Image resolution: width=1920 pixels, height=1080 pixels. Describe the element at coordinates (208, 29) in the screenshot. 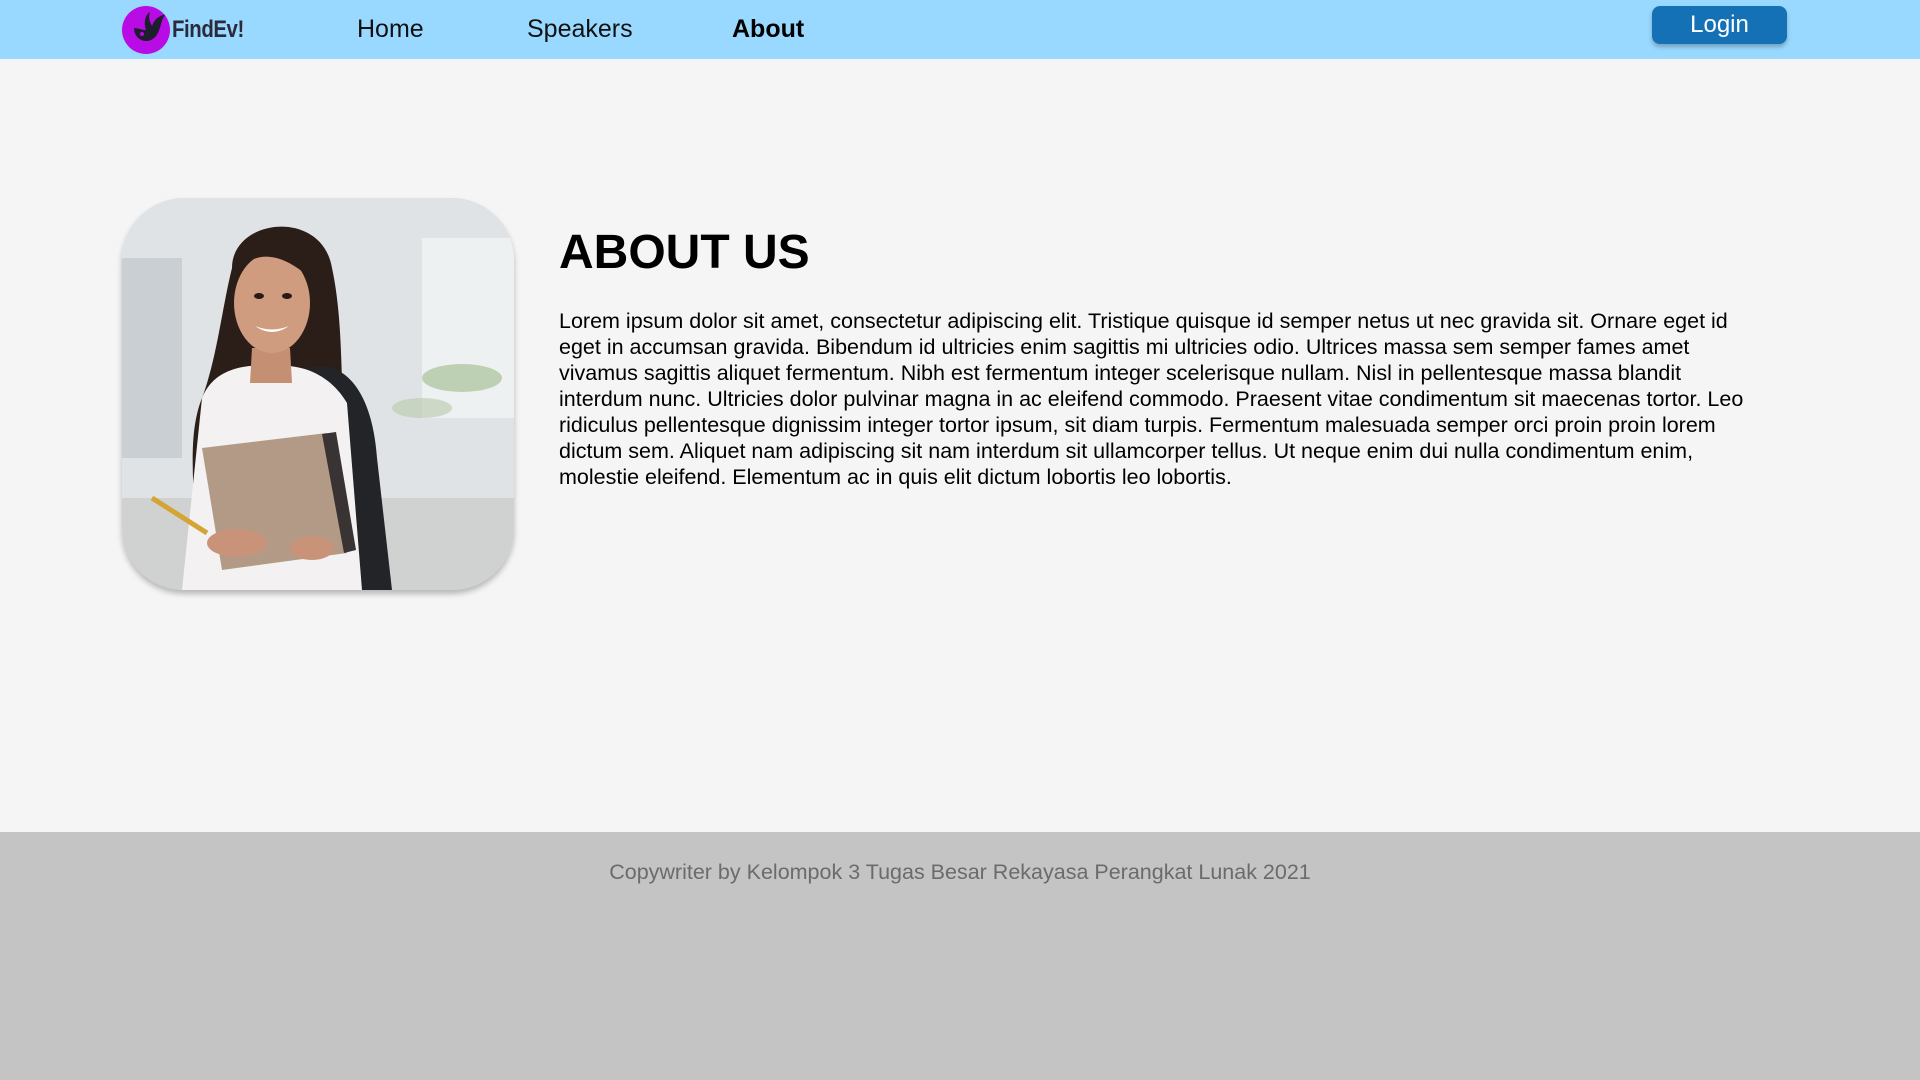

I see `brand-name: FindEv!` at that location.